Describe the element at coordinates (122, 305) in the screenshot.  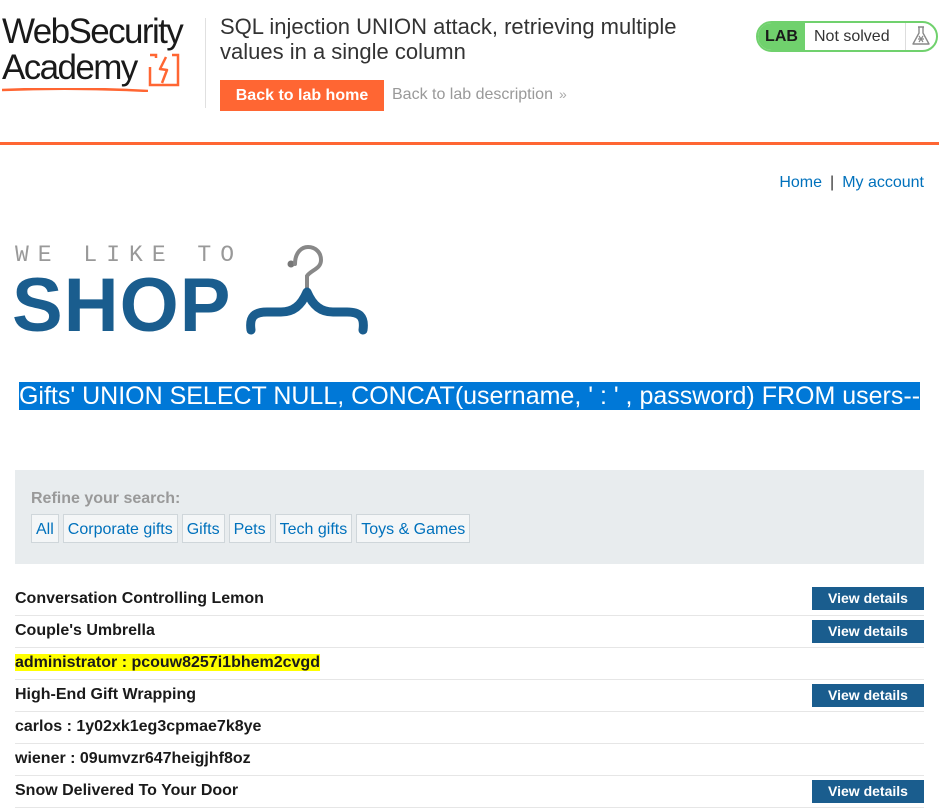
I see `shop-logo-word: SHOP` at that location.